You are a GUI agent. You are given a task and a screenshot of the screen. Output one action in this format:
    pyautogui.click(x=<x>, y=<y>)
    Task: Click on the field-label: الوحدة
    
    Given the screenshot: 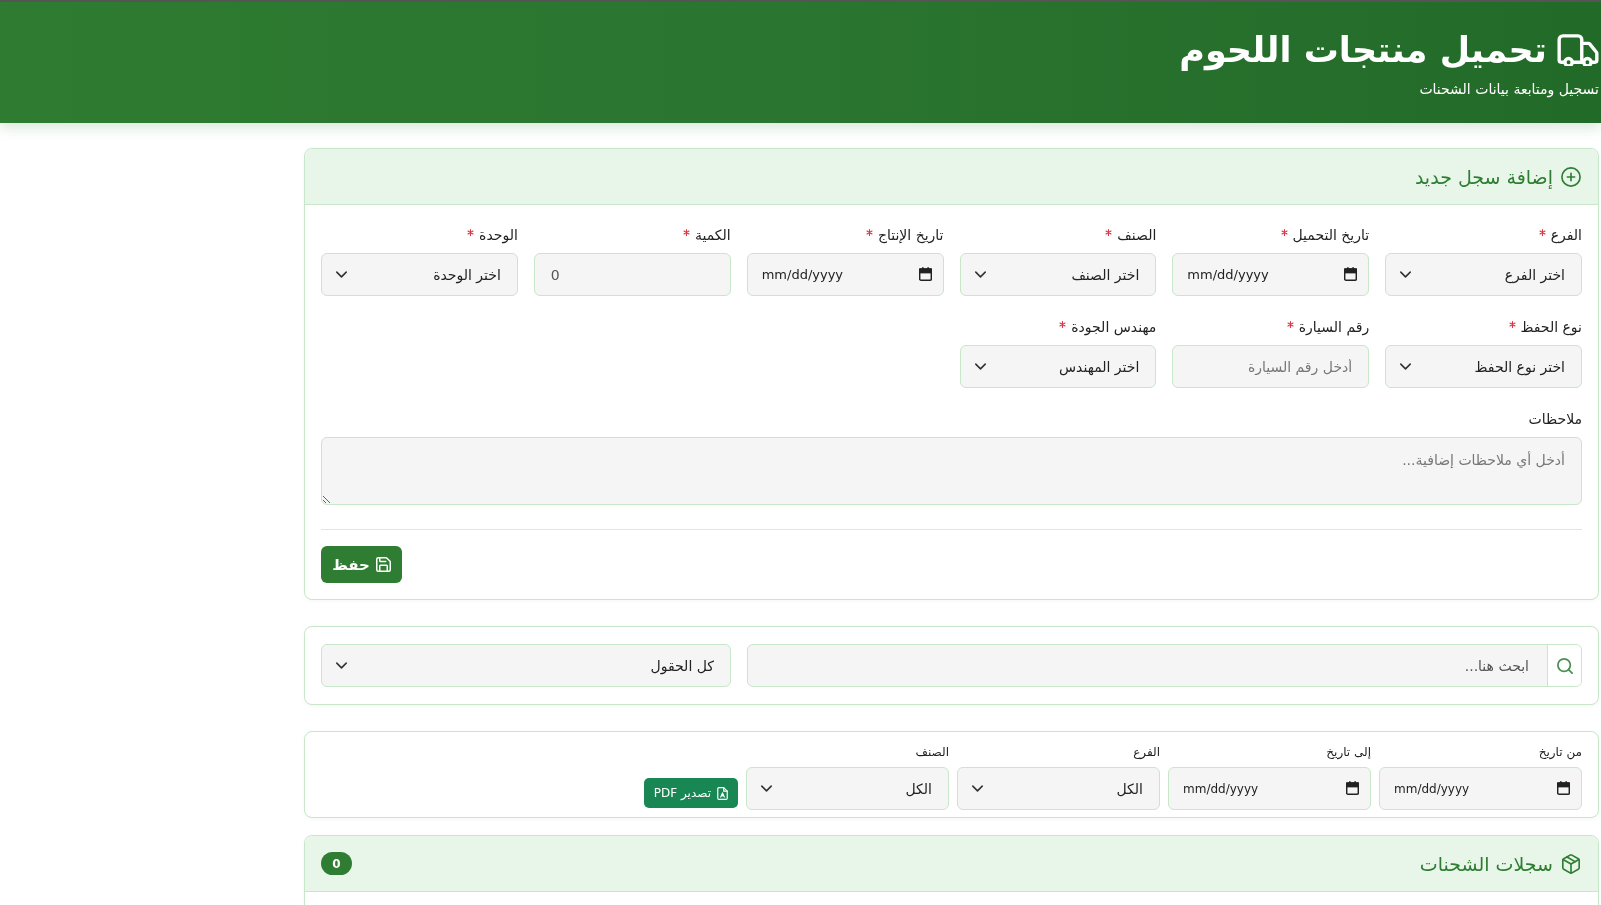 What is the action you would take?
    pyautogui.click(x=498, y=235)
    